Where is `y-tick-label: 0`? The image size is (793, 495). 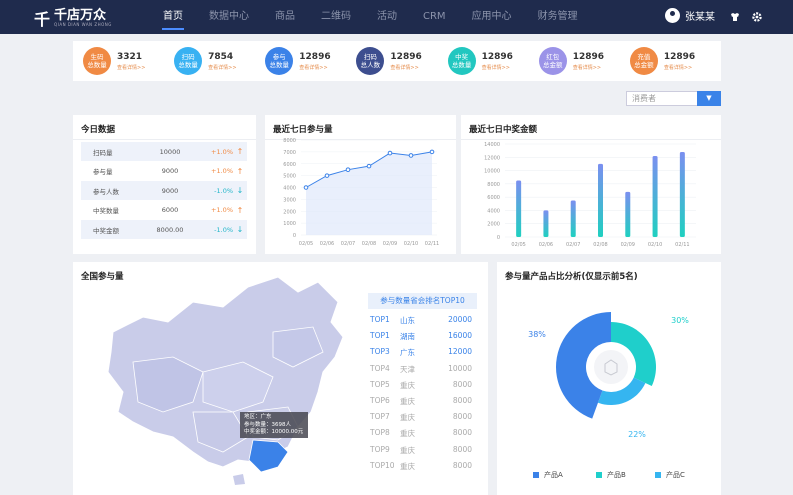
y-tick-label: 0 is located at coordinates (498, 238).